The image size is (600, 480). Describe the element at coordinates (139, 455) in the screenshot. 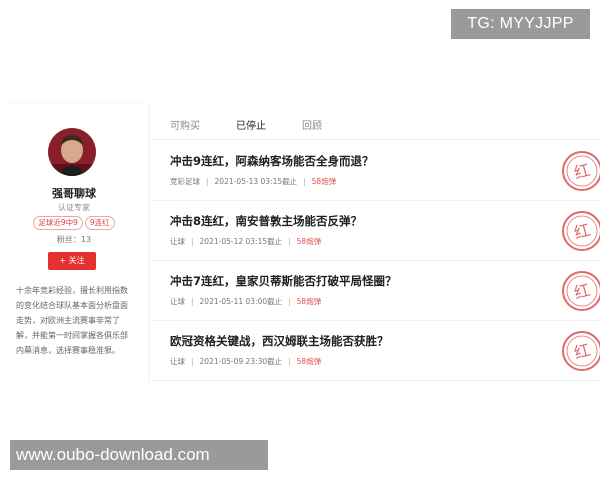

I see `watermark-bottom: www.oubo-download.com` at that location.